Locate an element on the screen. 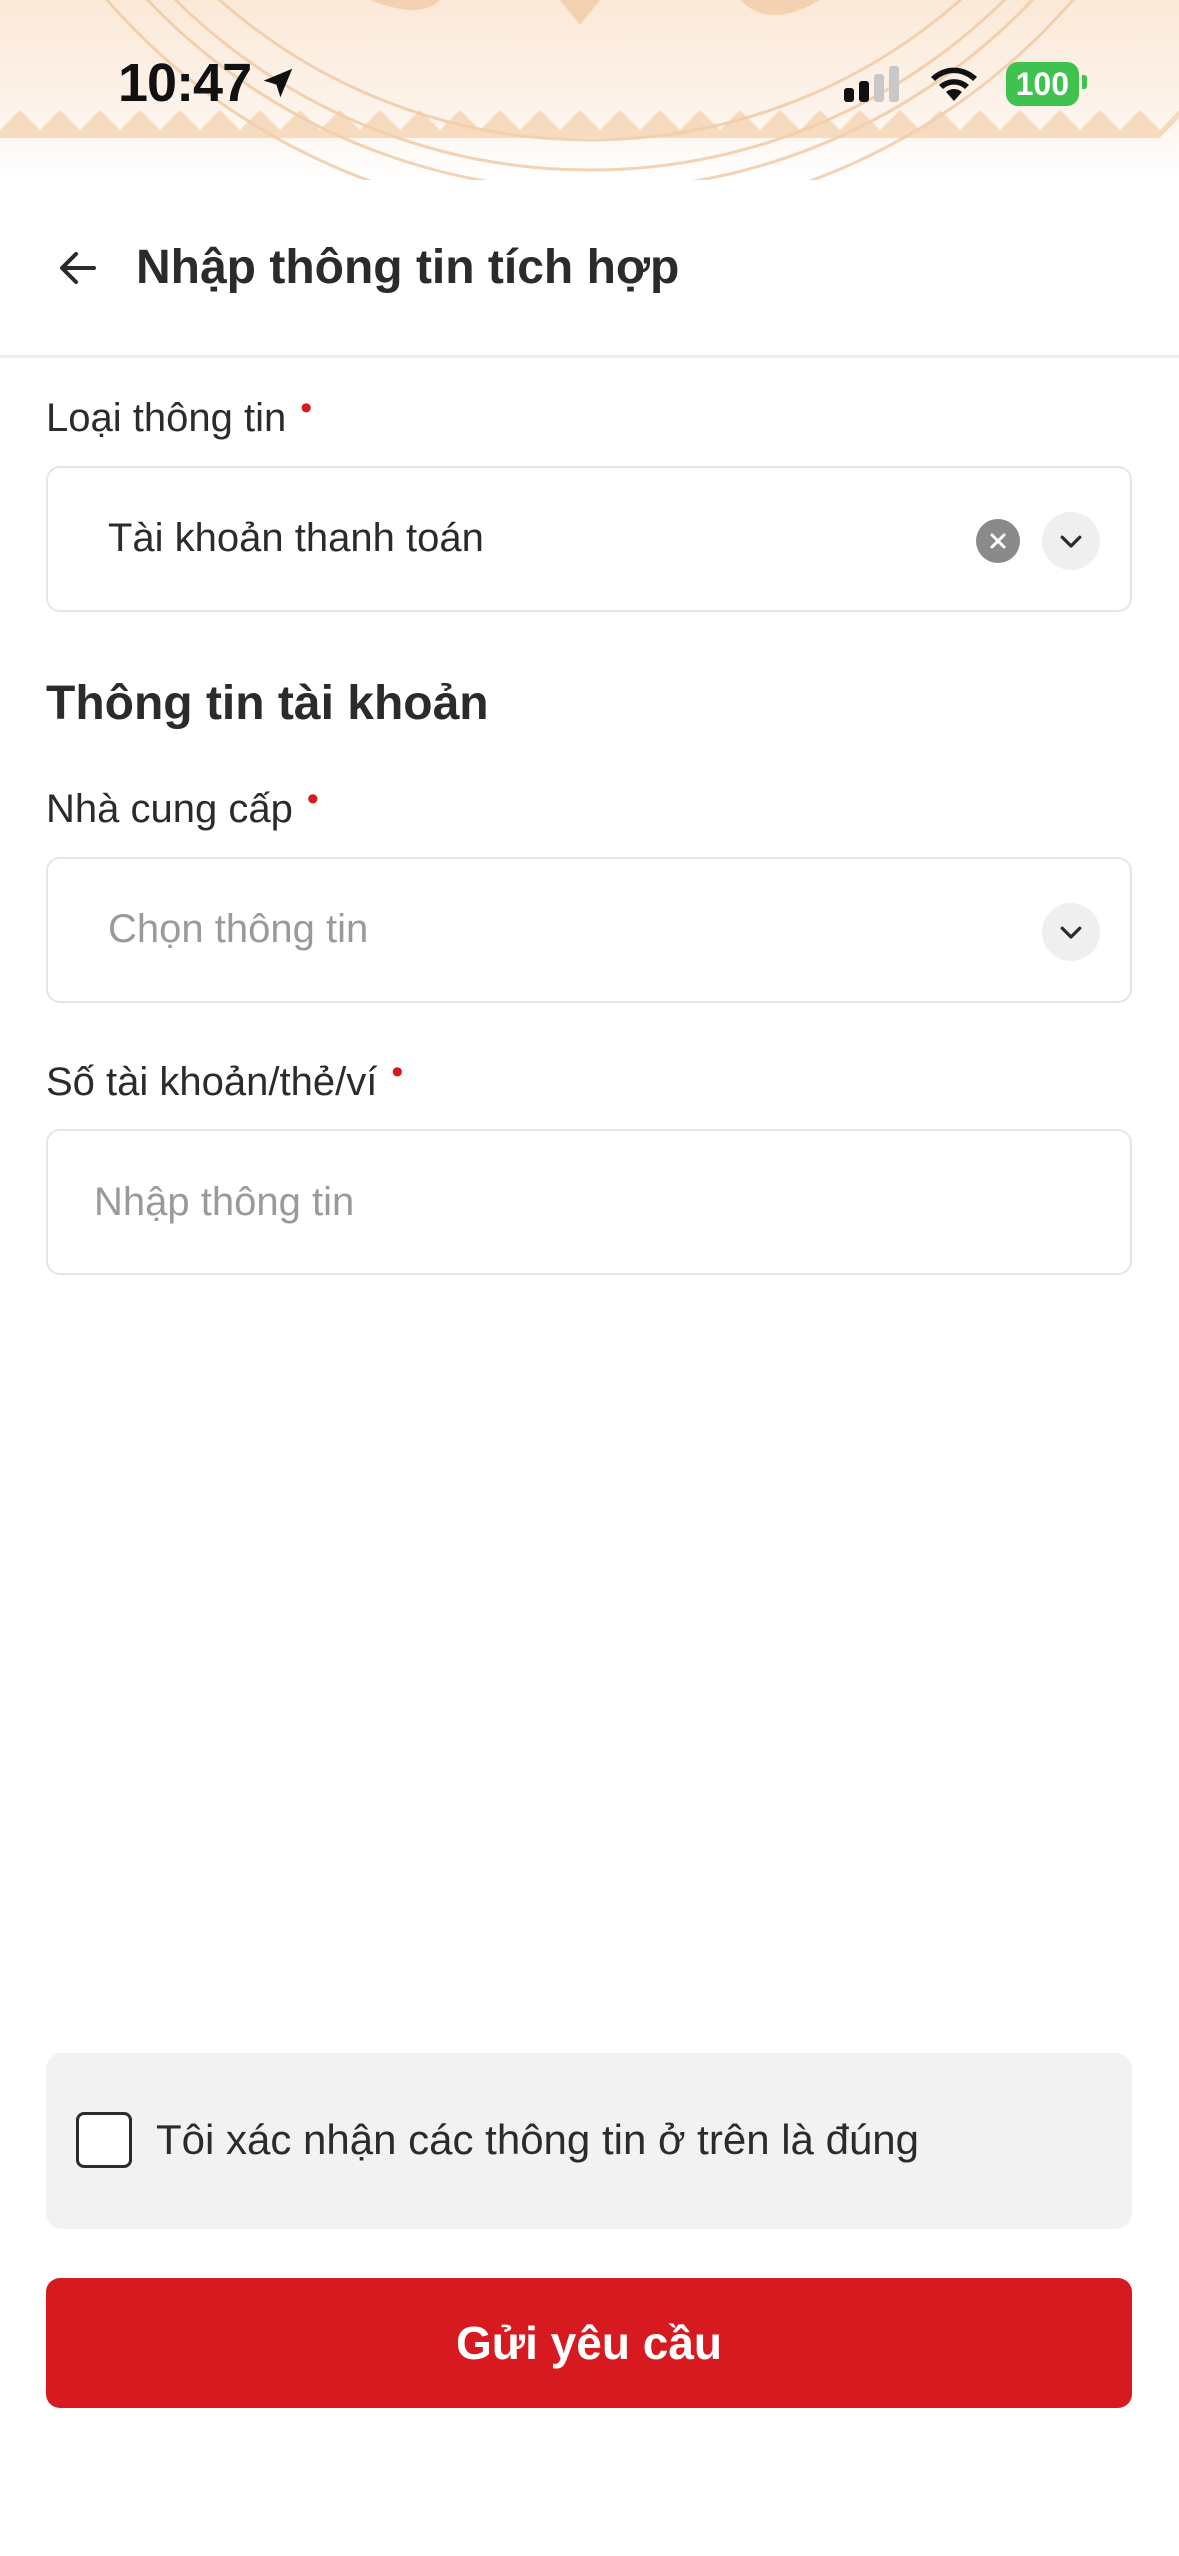  clear-icon is located at coordinates (998, 541).